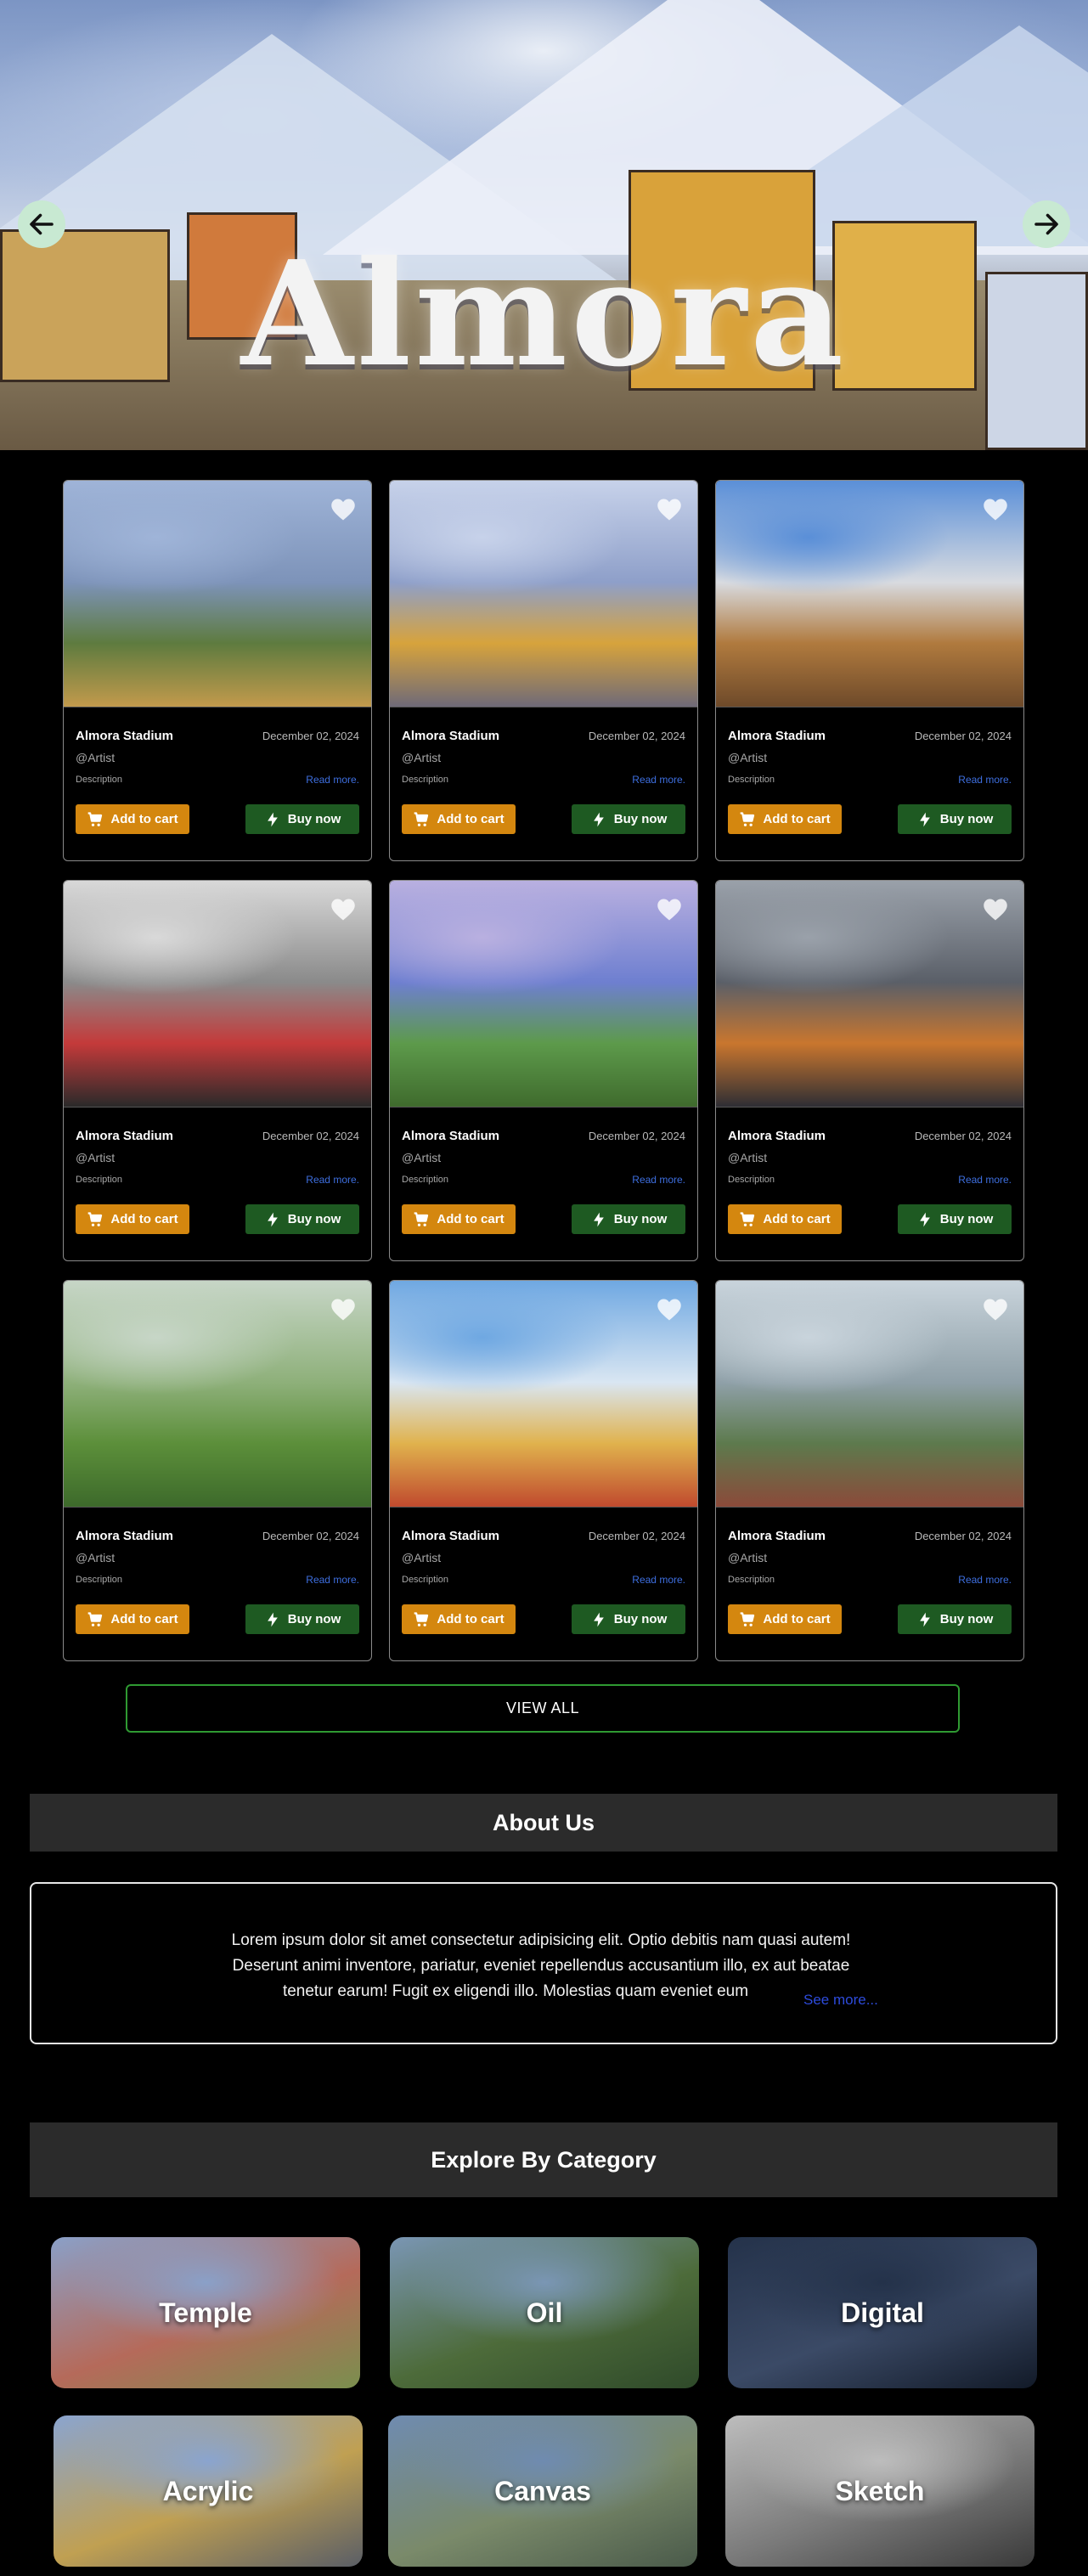  What do you see at coordinates (543, 1708) in the screenshot?
I see `view-all-button: VIEW ALL` at bounding box center [543, 1708].